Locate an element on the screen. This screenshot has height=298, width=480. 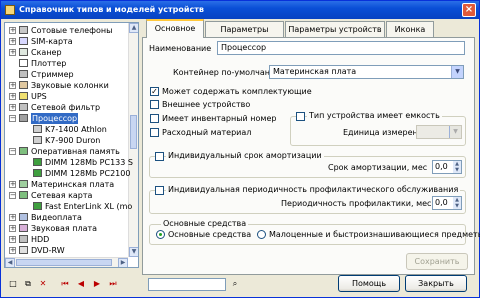
low-value-items-radio is located at coordinates (261, 234).